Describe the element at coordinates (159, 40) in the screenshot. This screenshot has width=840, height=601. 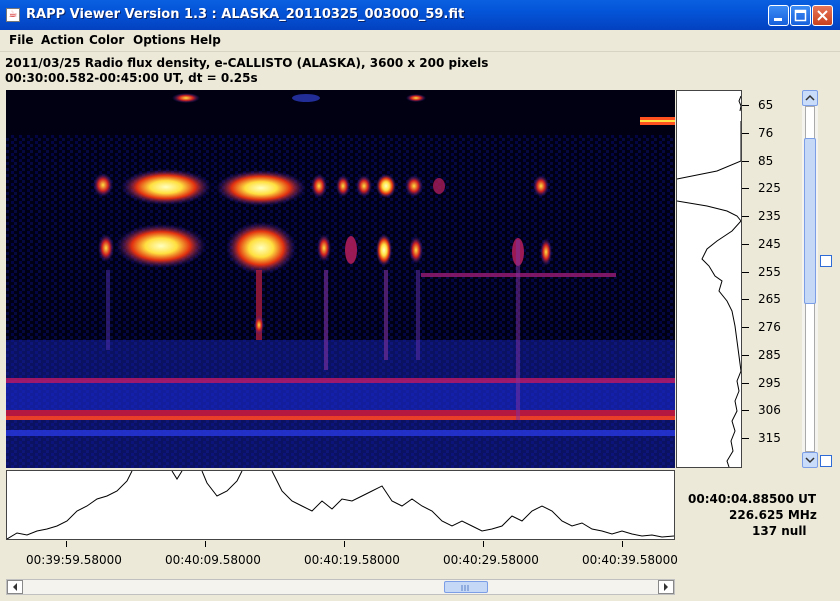
I see `menu-options: Options` at that location.